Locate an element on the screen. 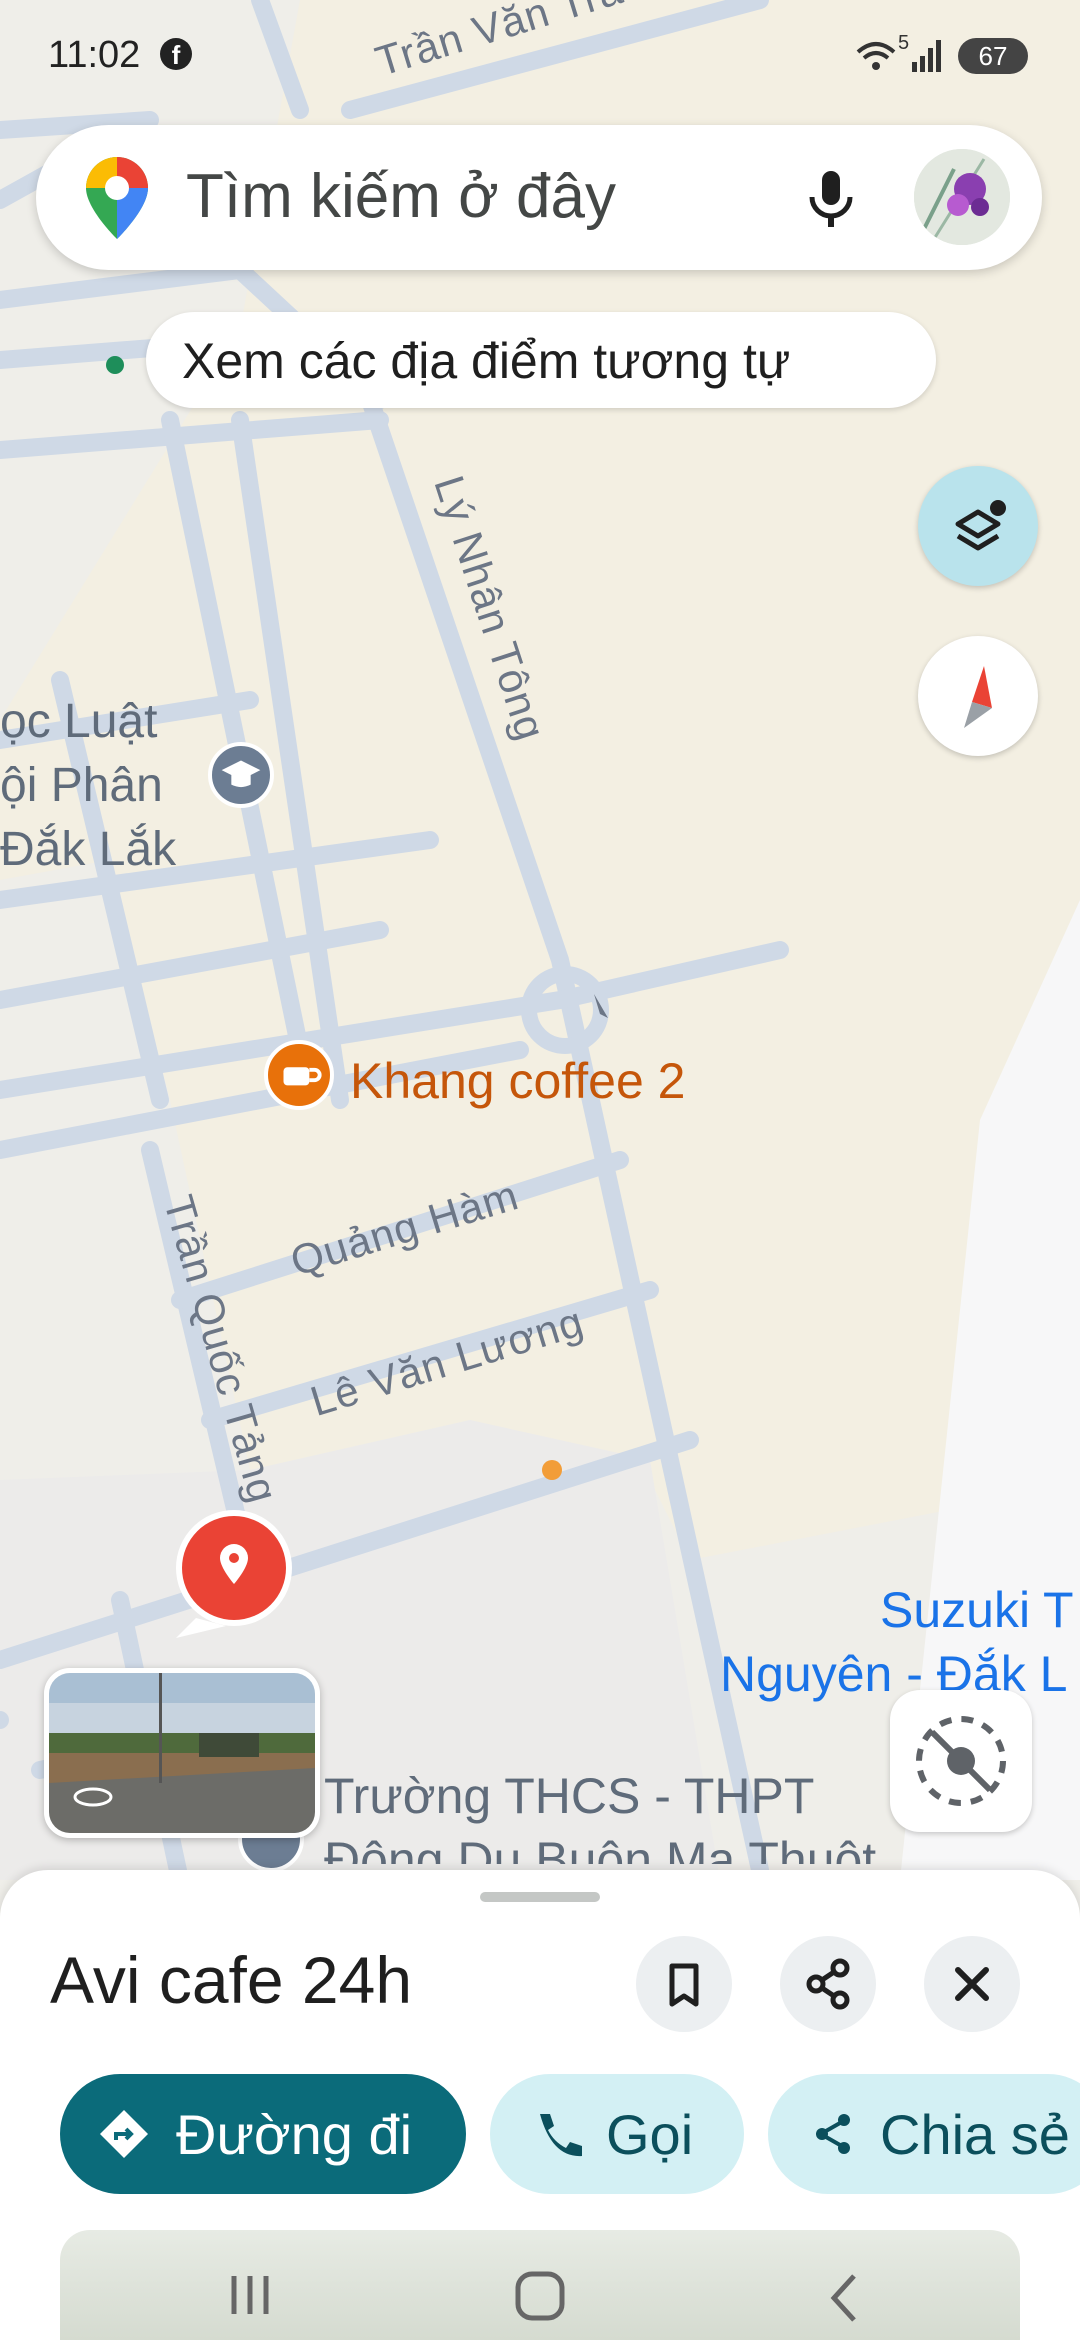  share-action-button: Chia sẻ is located at coordinates (924, 2134).